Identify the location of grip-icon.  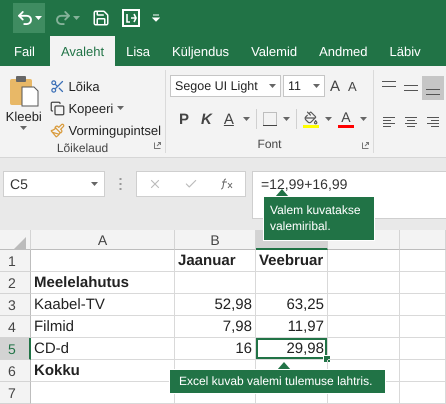
(120, 184).